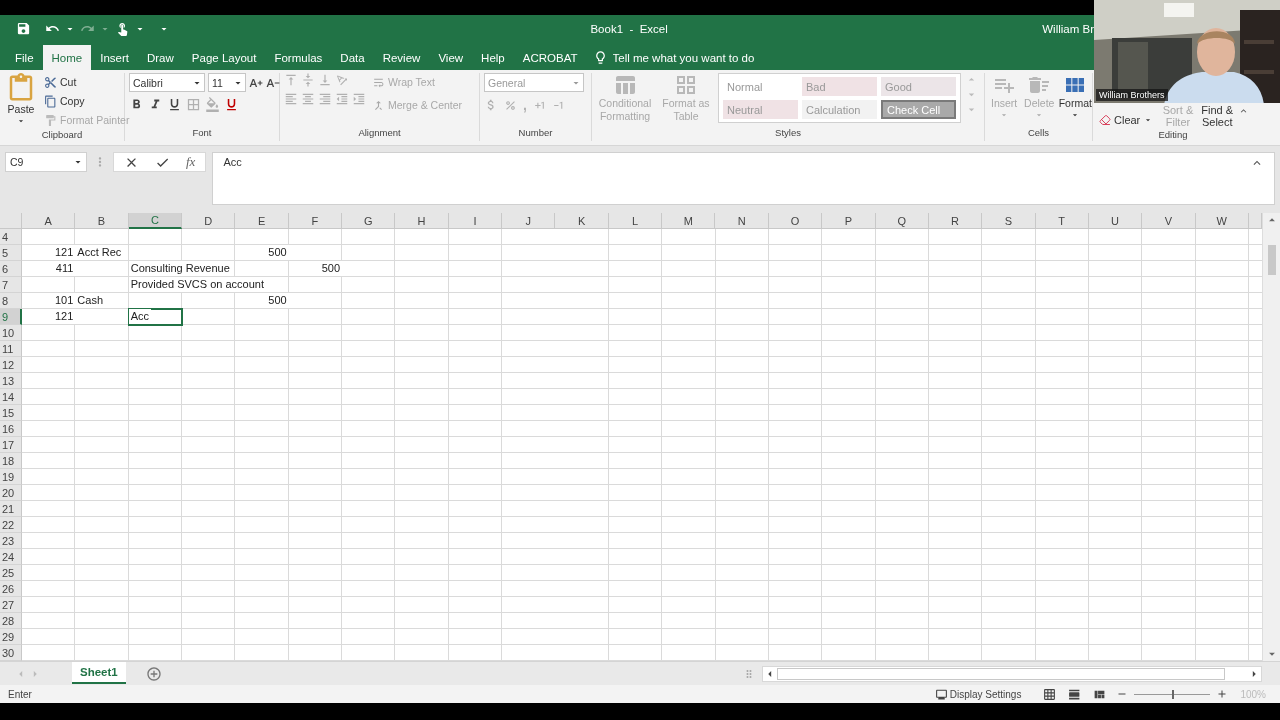 The width and height of the screenshot is (1280, 720). What do you see at coordinates (11, 397) in the screenshot?
I see `row-header: 14` at bounding box center [11, 397].